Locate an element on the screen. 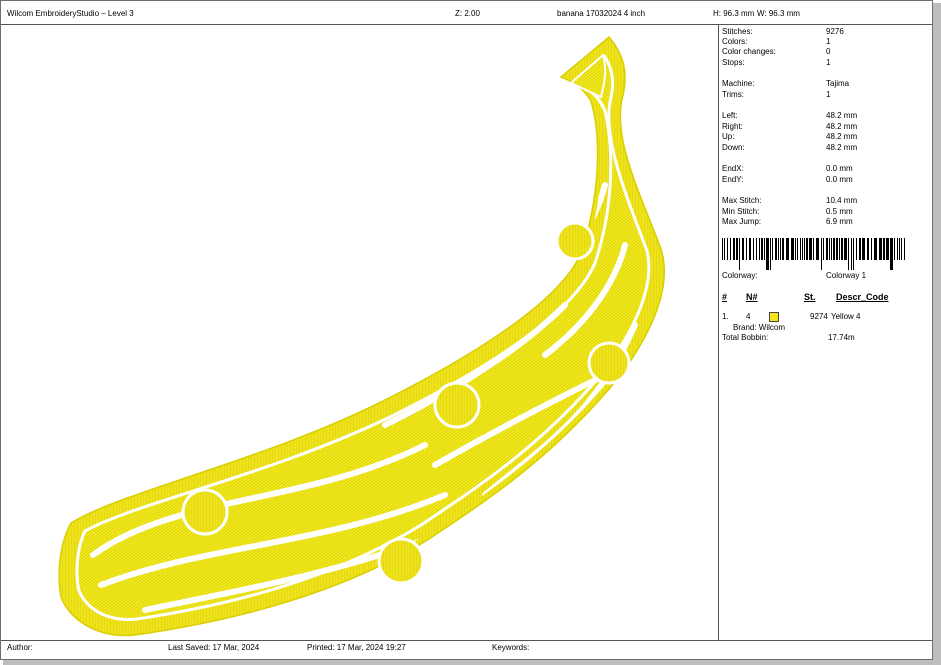 This screenshot has height=665, width=941. max-jump-value: 6.9 mm is located at coordinates (839, 221).